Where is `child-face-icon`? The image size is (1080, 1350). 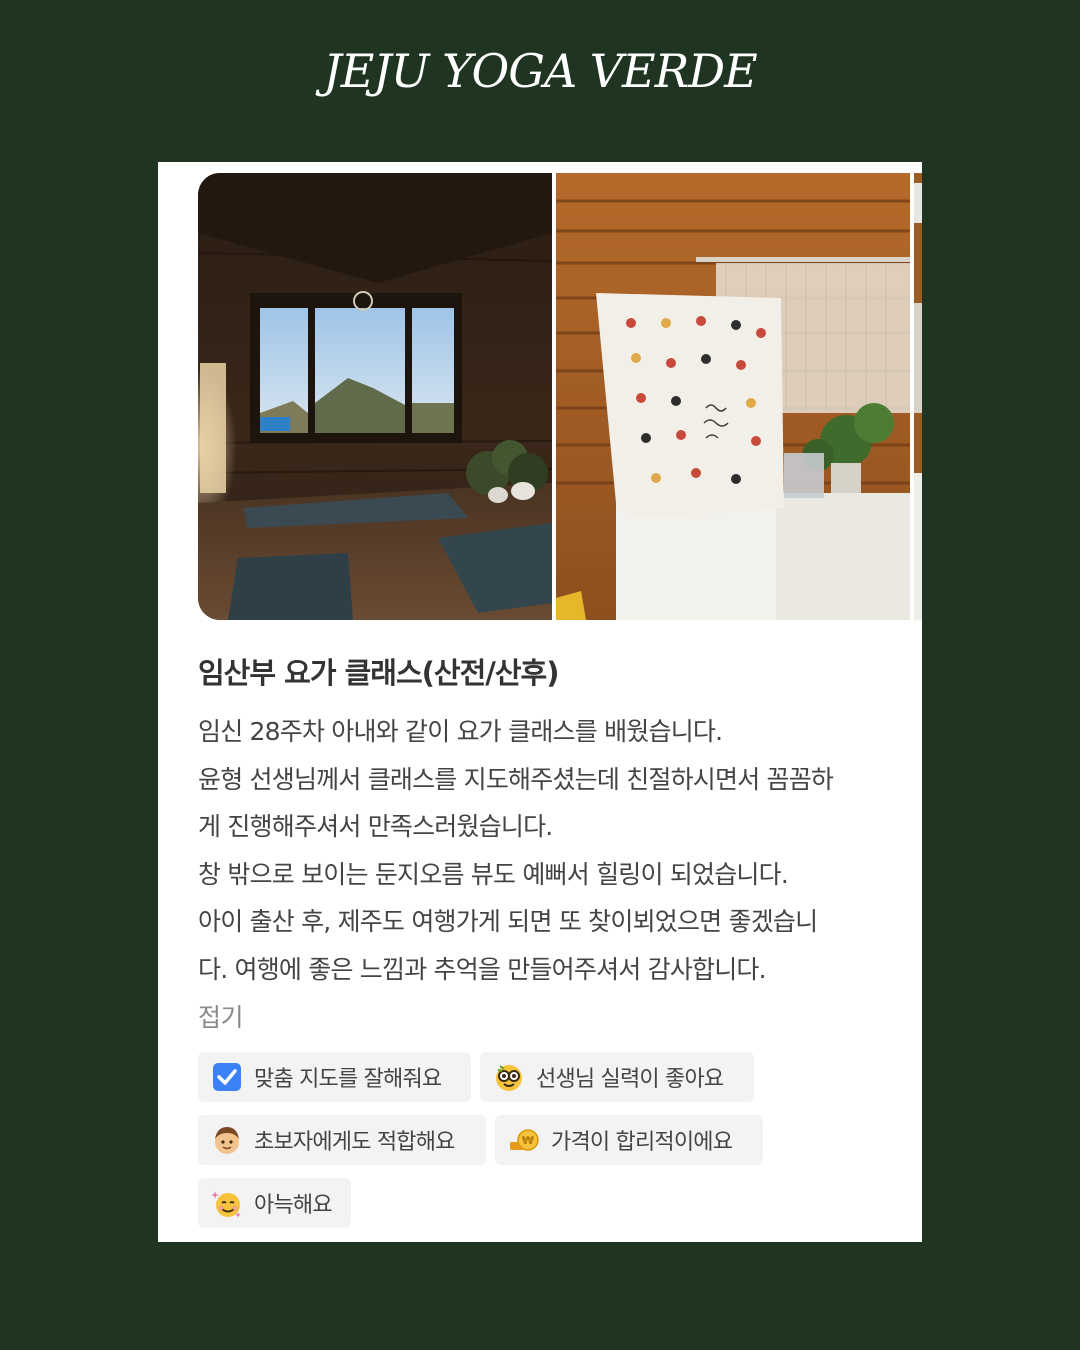
child-face-icon is located at coordinates (227, 1140).